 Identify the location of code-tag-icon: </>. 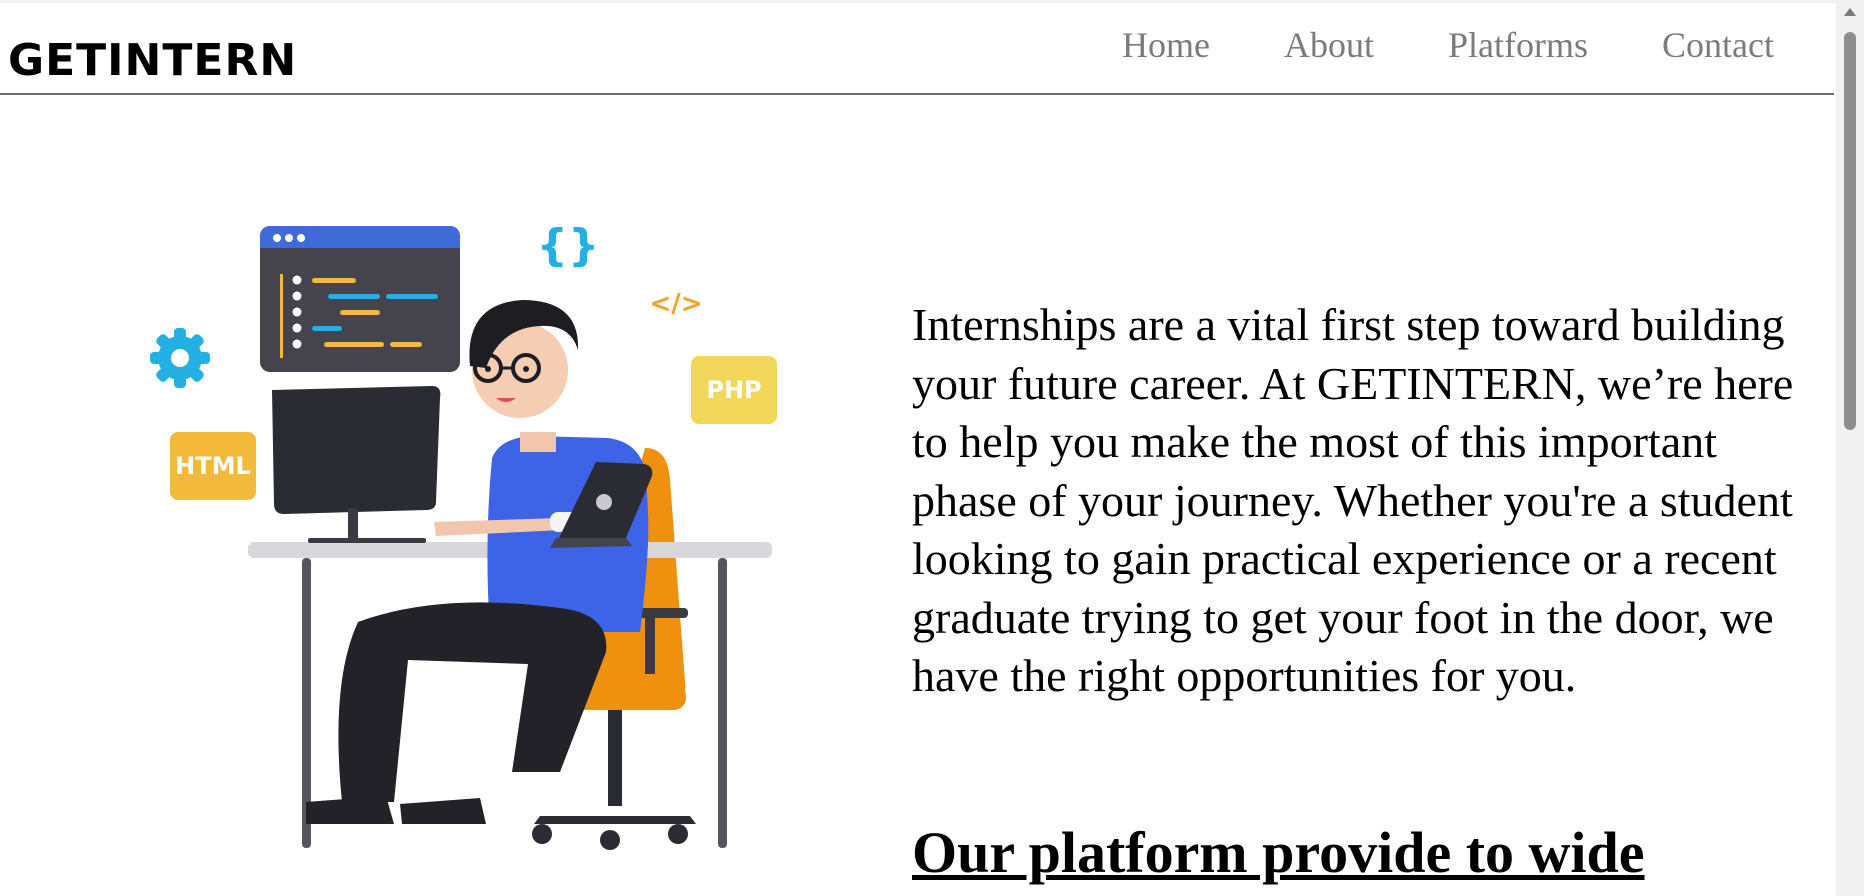
(675, 304).